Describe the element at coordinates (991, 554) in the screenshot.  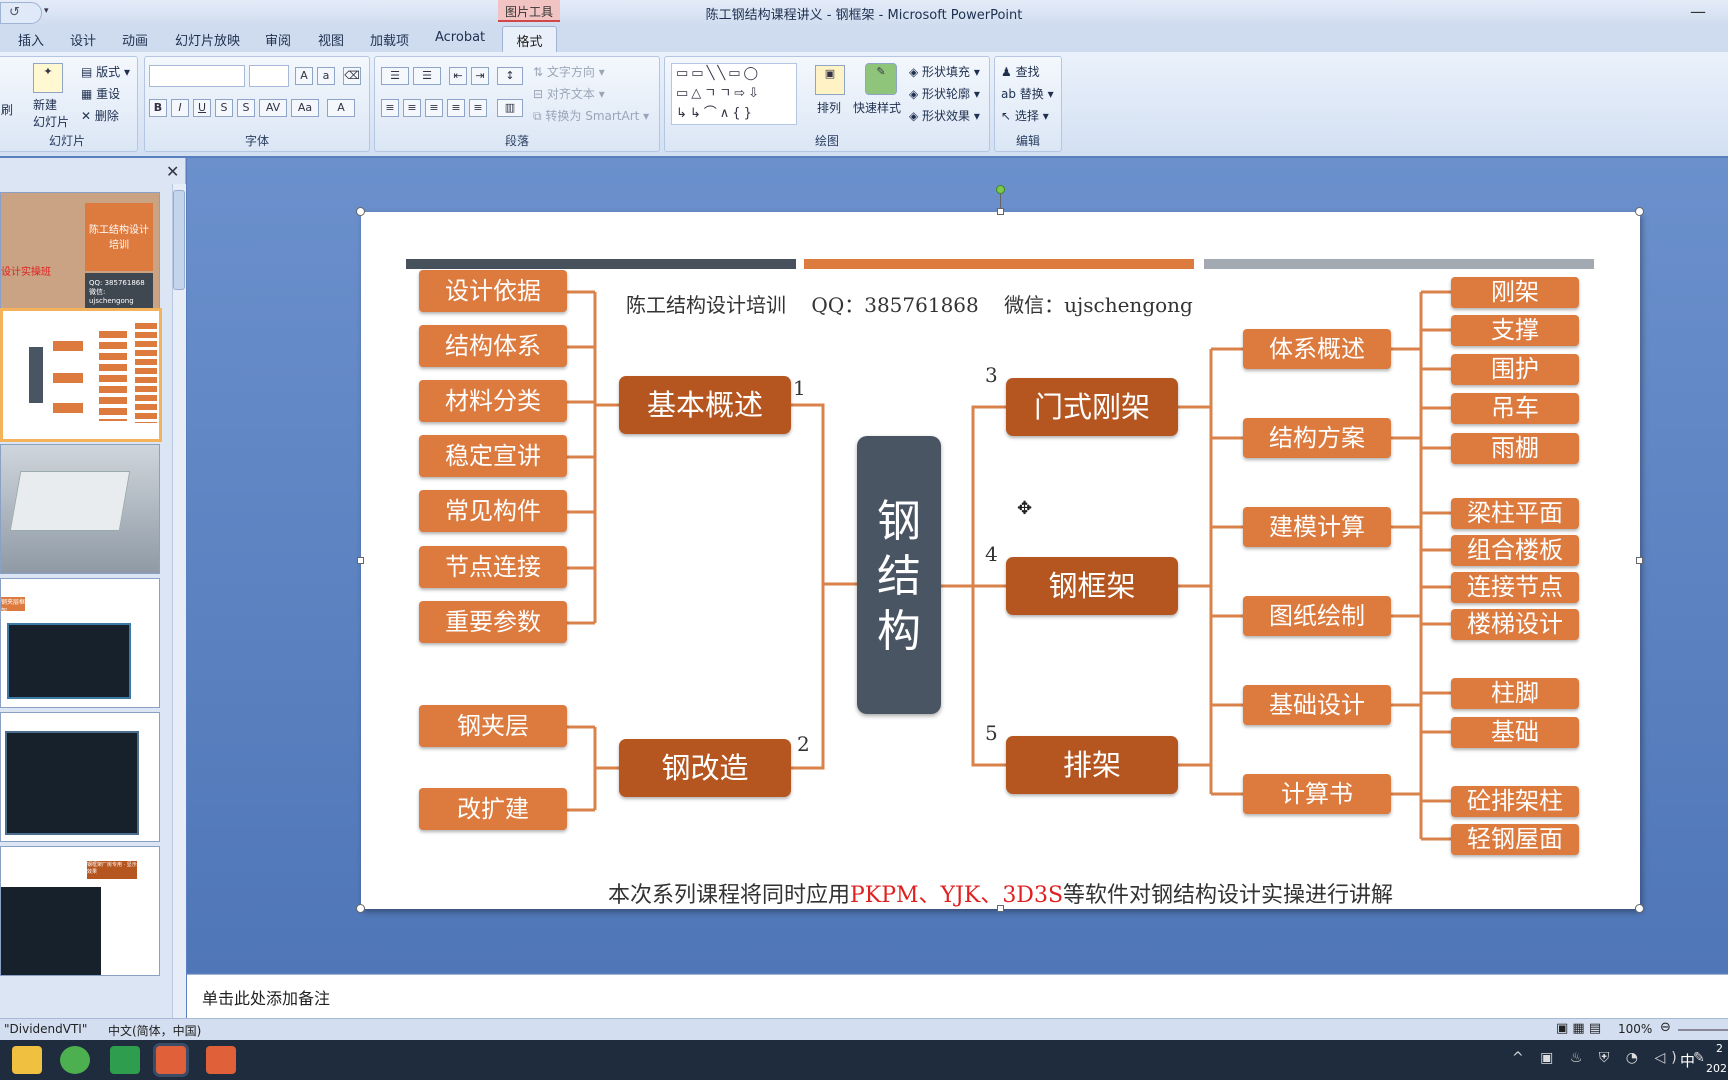
I see `branch-number: 4` at that location.